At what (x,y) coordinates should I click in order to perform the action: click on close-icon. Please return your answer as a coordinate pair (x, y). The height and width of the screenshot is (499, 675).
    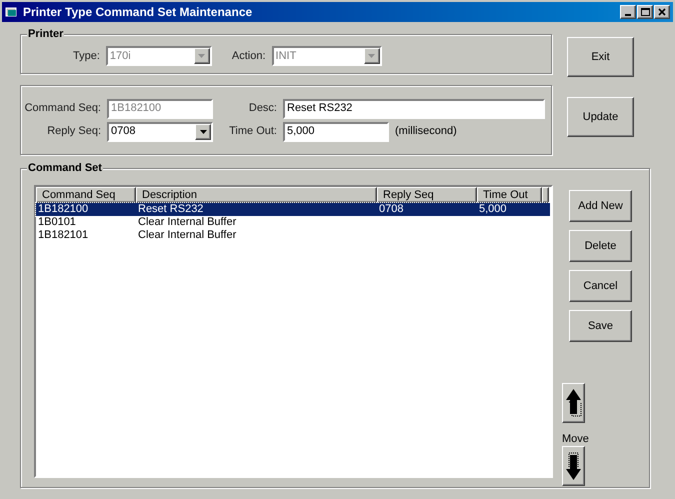
    Looking at the image, I should click on (662, 12).